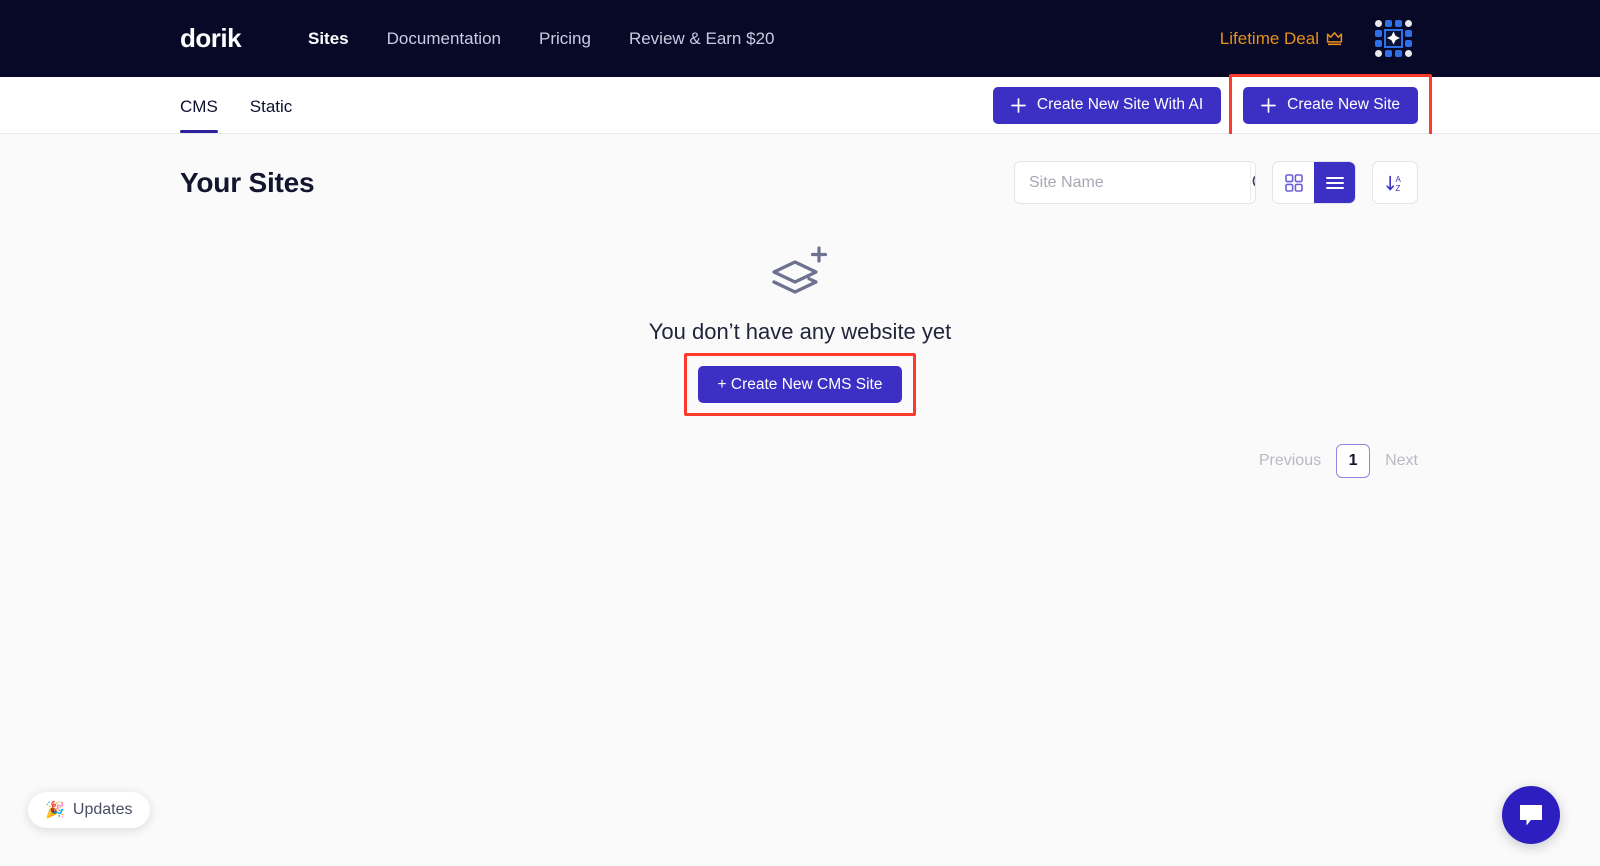 Image resolution: width=1600 pixels, height=866 pixels. What do you see at coordinates (1353, 461) in the screenshot?
I see `pagination-page-1: 1` at bounding box center [1353, 461].